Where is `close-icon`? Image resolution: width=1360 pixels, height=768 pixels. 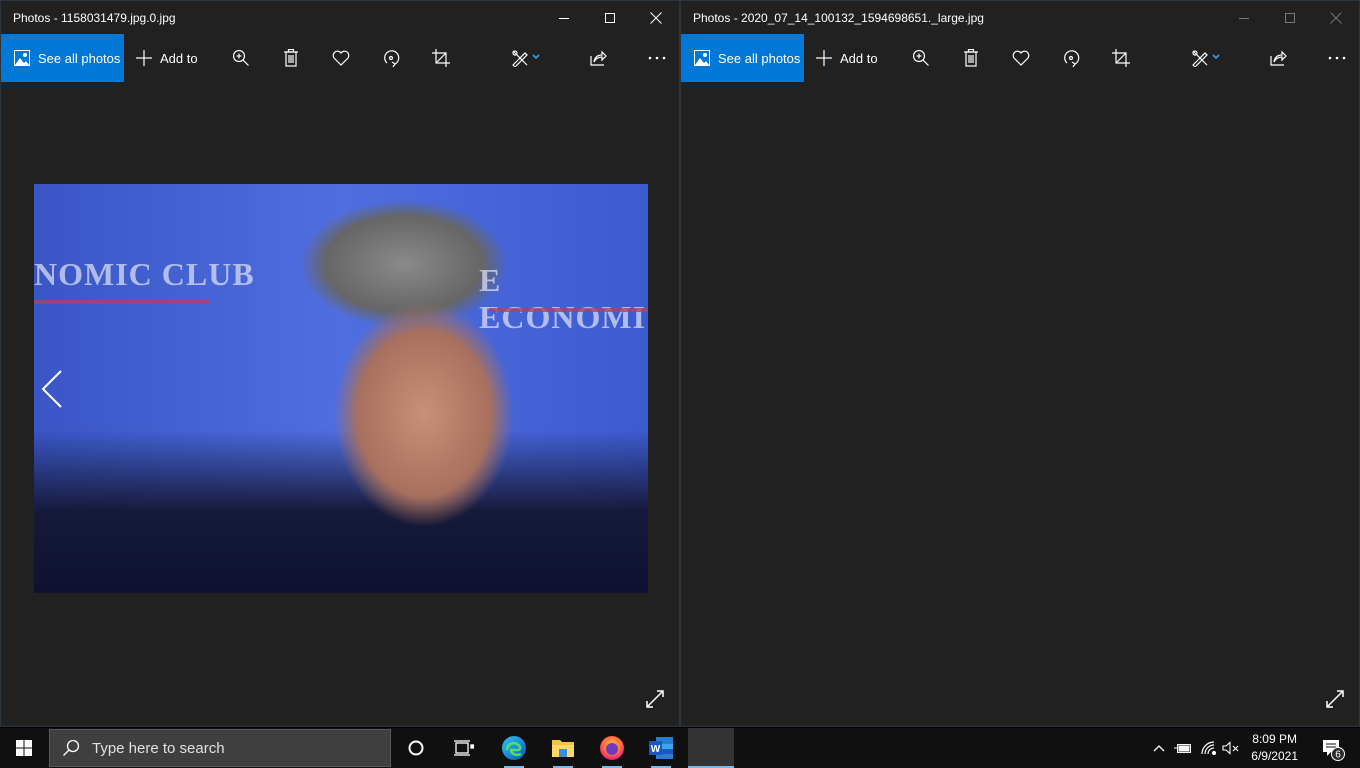 close-icon is located at coordinates (1336, 17).